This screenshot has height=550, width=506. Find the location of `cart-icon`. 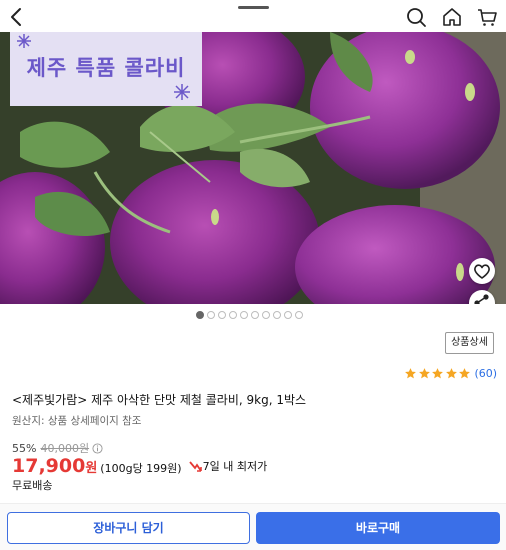

cart-icon is located at coordinates (487, 17).